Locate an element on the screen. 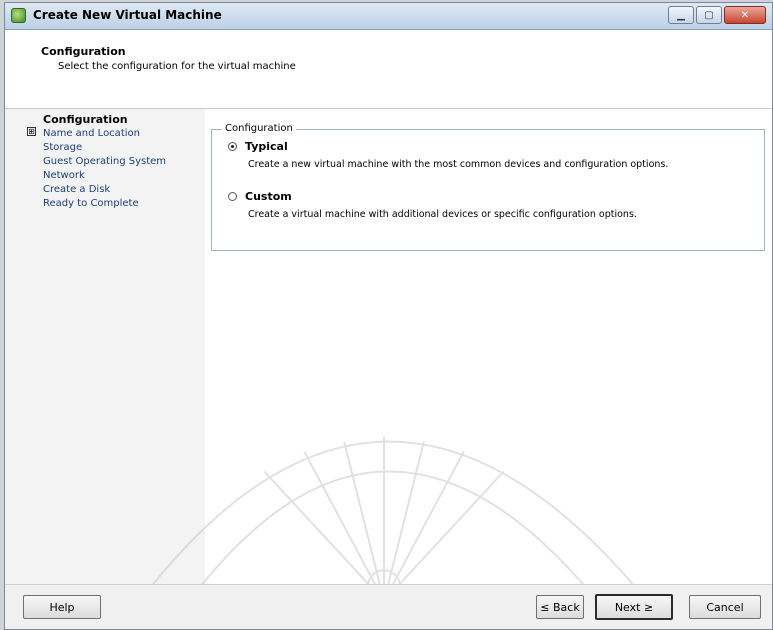 The height and width of the screenshot is (630, 773). wizard-footer: Help ≤ Back Next ≥ Cancel is located at coordinates (388, 606).